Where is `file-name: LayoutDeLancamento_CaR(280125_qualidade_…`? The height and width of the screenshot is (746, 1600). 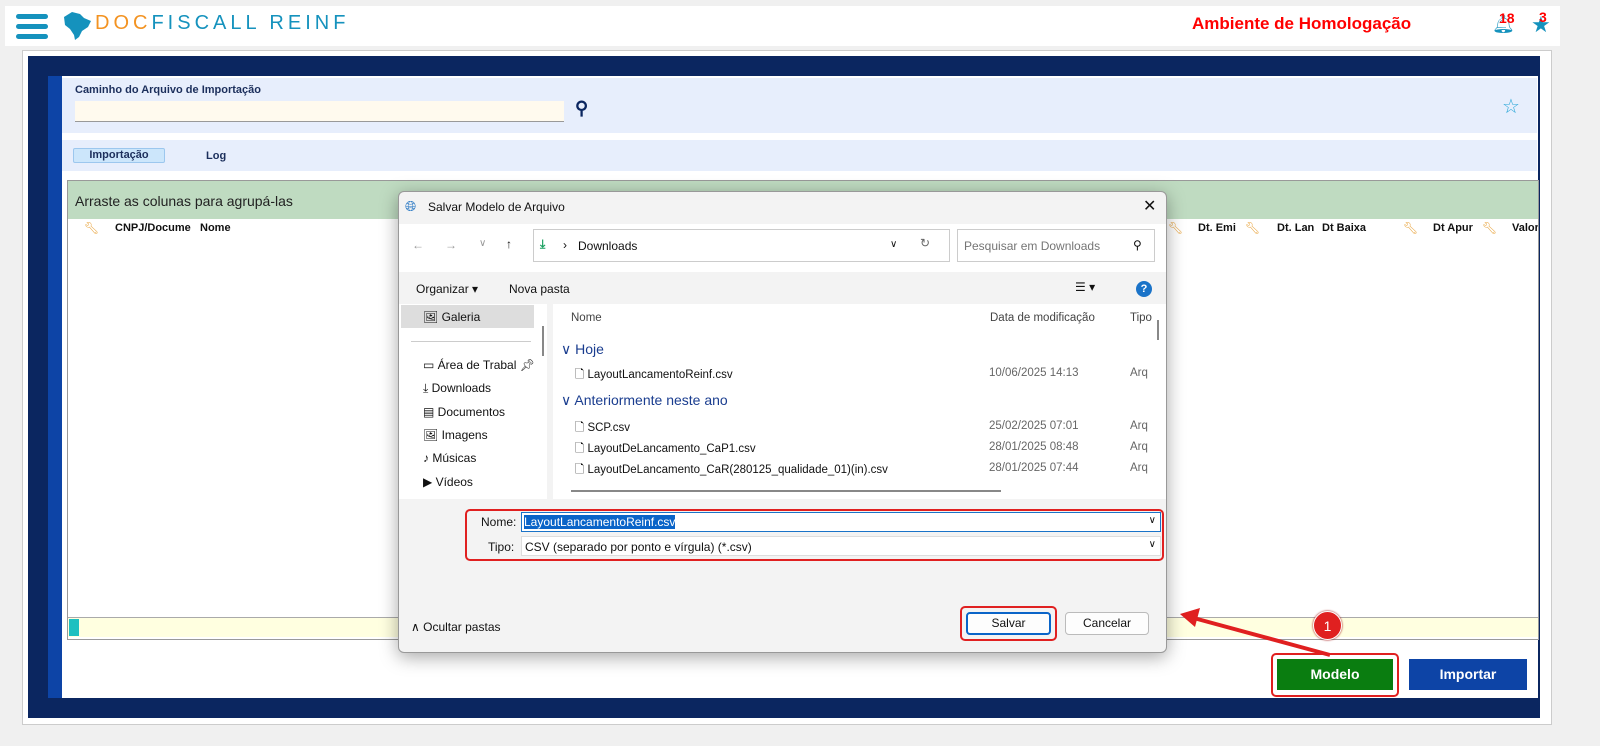
file-name: LayoutDeLancamento_CaR(280125_qualidade_… is located at coordinates (737, 470).